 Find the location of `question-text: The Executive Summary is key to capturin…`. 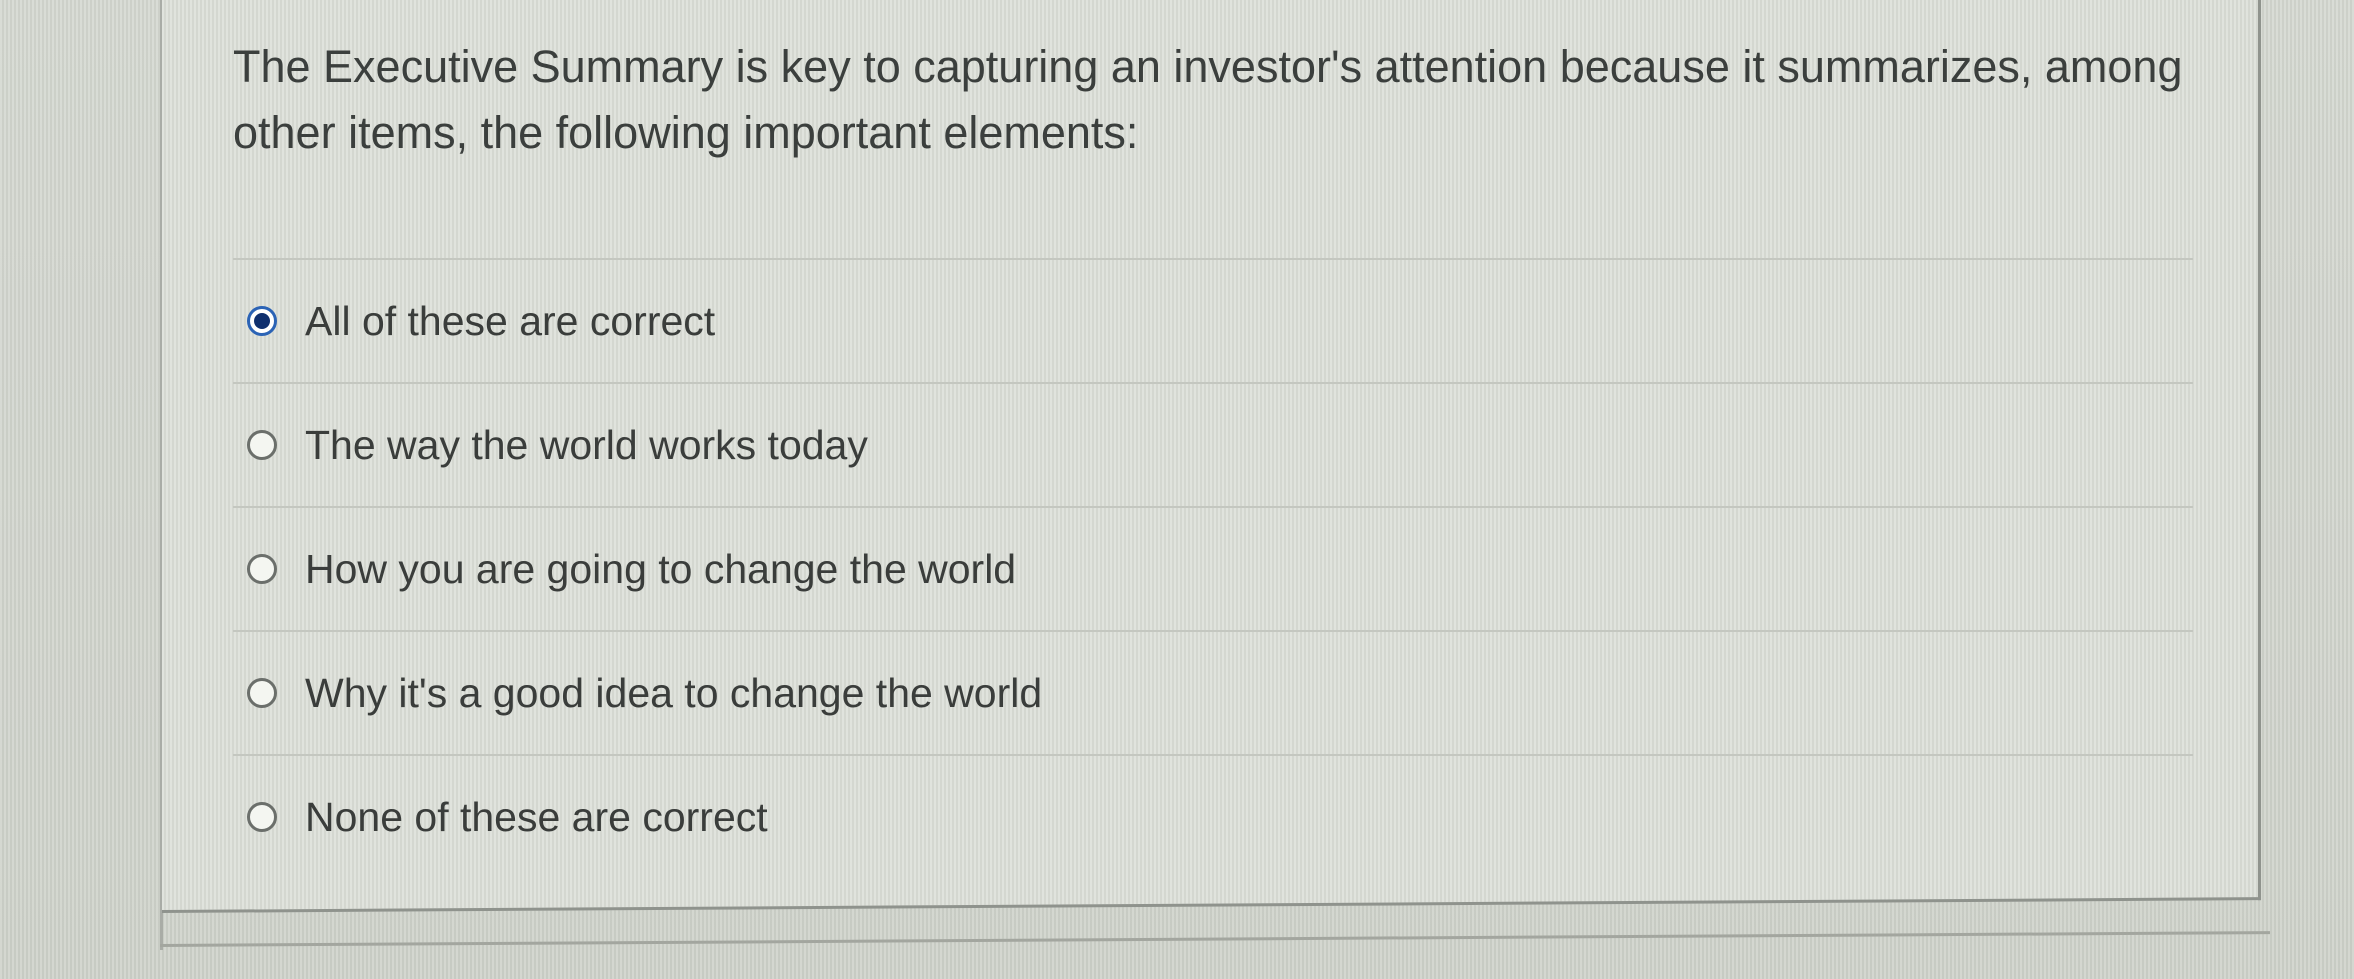

question-text: The Executive Summary is key to capturin… is located at coordinates (1208, 99).